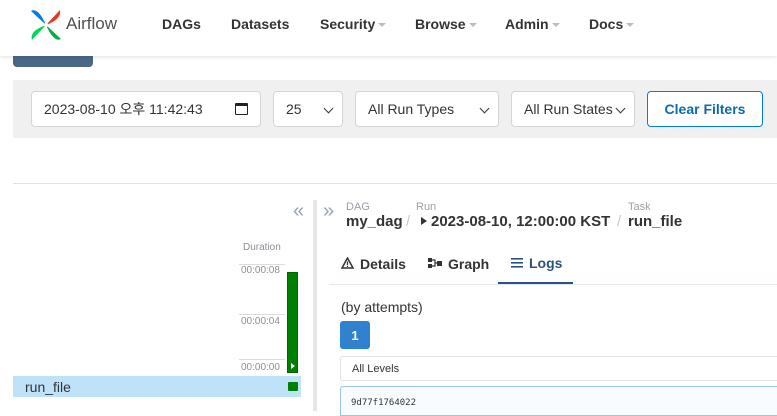 The width and height of the screenshot is (777, 416). What do you see at coordinates (292, 322) in the screenshot?
I see `dag-run-duration-bar` at bounding box center [292, 322].